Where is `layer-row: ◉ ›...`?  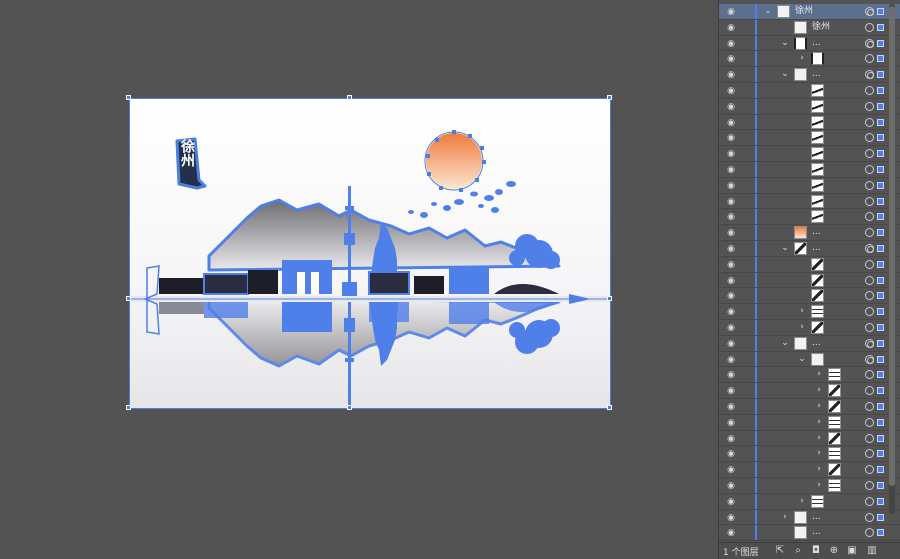 layer-row: ◉ ›... is located at coordinates (809, 517).